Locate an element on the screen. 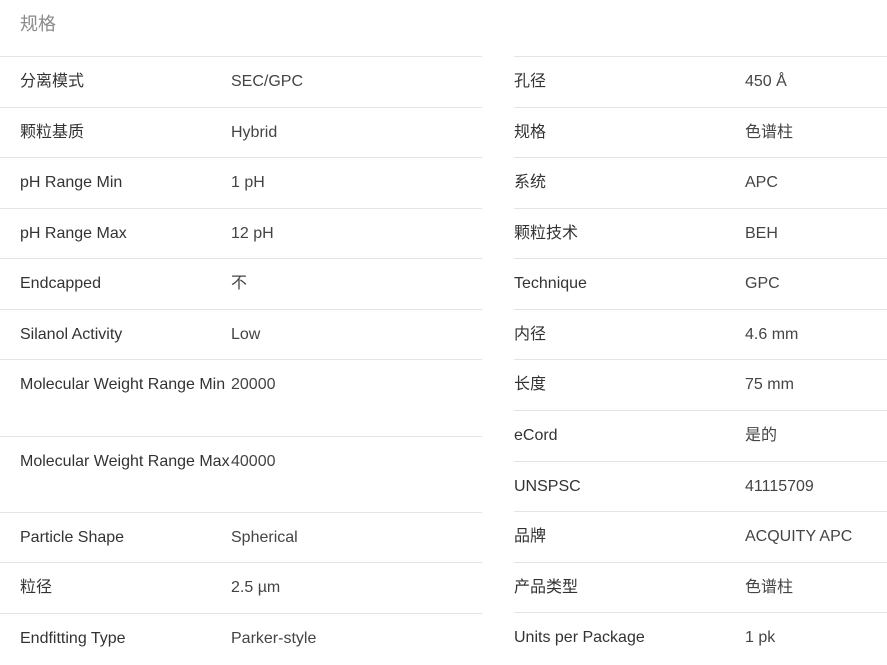  spec-value: Spherical is located at coordinates (264, 537).